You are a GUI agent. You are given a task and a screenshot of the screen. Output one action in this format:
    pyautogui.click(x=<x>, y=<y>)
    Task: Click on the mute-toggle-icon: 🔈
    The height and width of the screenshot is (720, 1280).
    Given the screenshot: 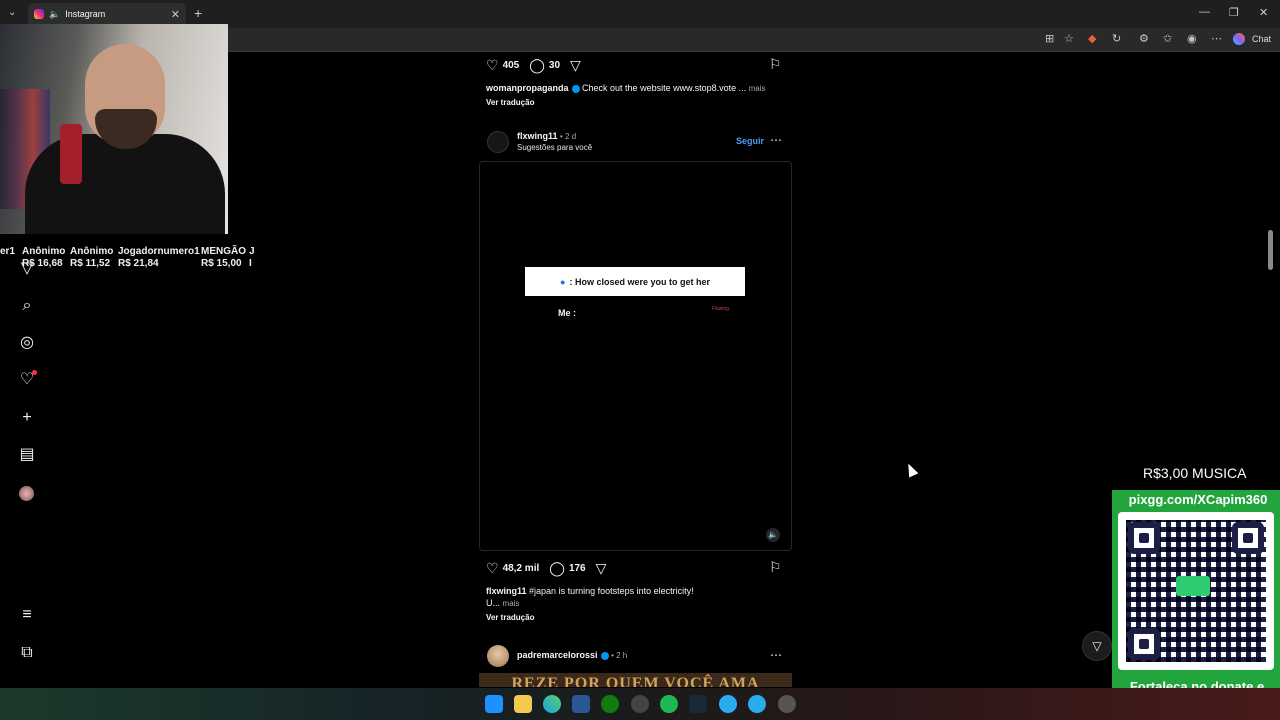 What is the action you would take?
    pyautogui.click(x=773, y=535)
    